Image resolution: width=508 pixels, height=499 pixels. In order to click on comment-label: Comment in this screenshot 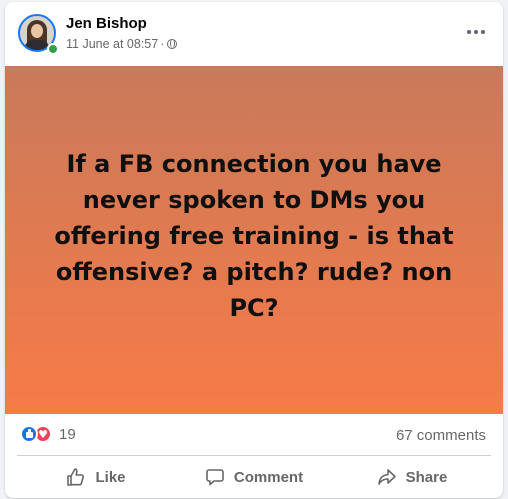, I will do `click(268, 477)`.